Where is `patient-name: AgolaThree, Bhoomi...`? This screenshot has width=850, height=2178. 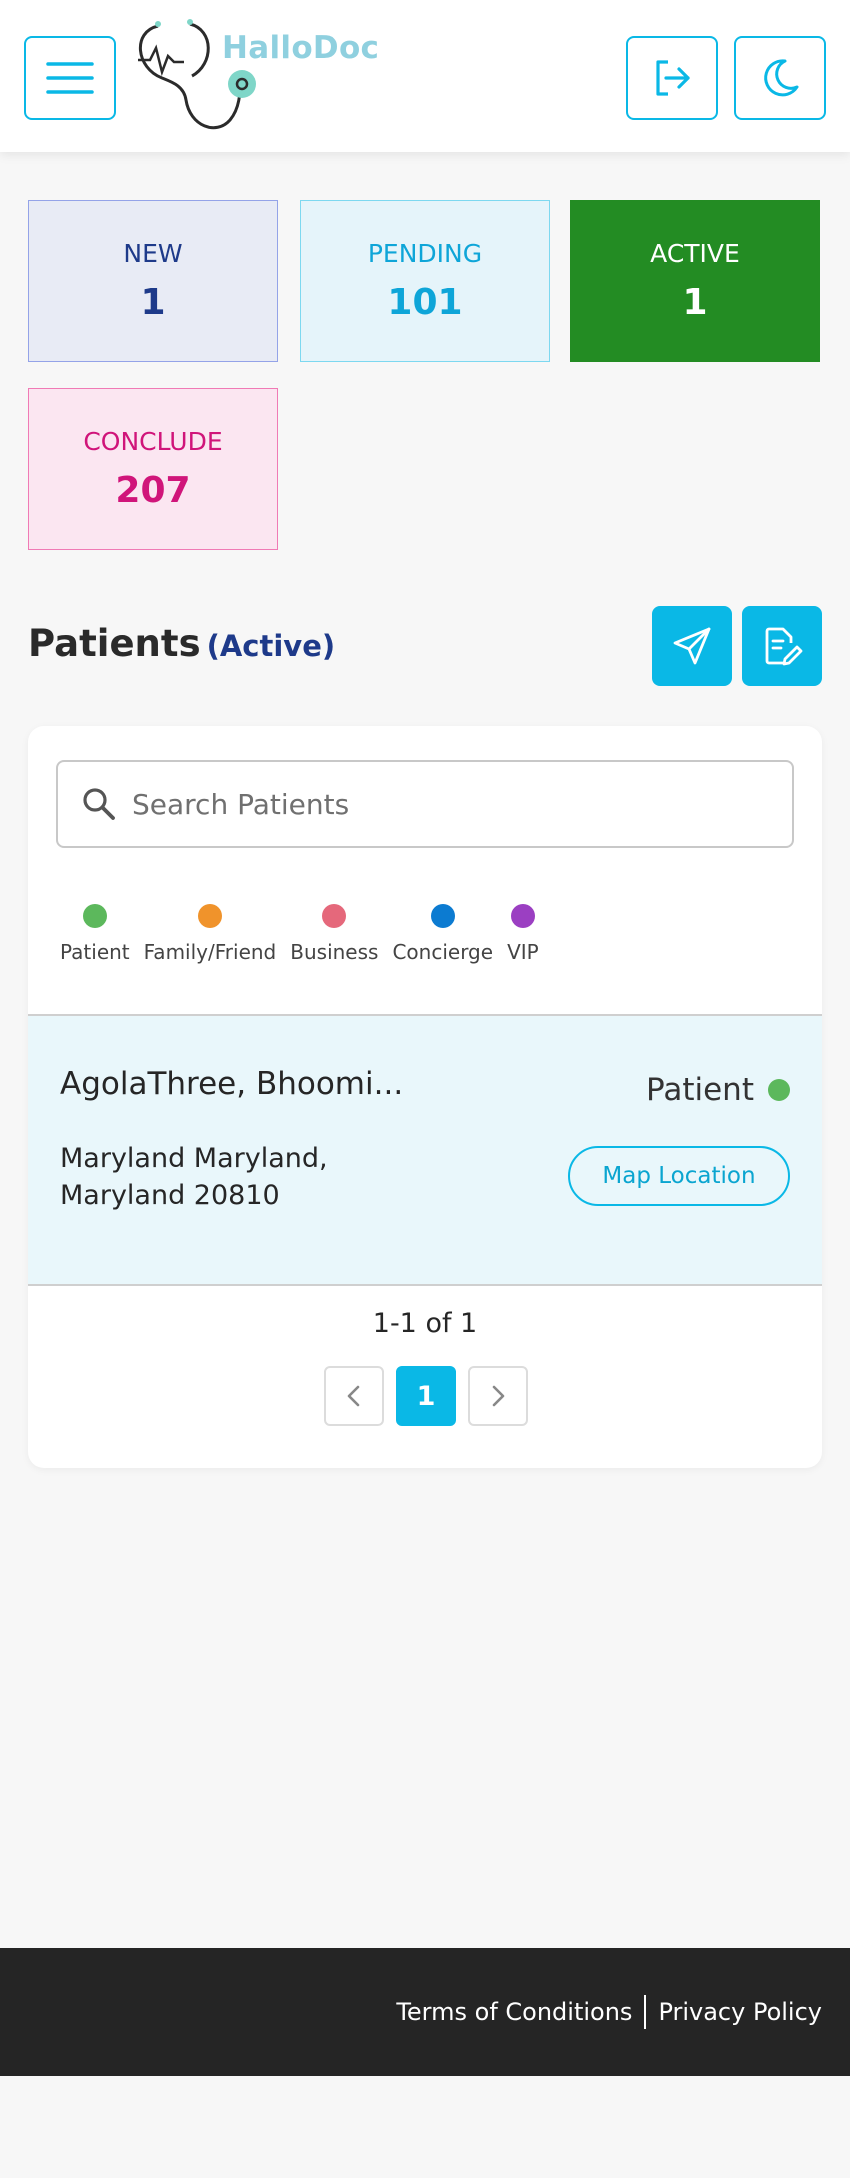 patient-name: AgolaThree, Bhoomi... is located at coordinates (231, 1084).